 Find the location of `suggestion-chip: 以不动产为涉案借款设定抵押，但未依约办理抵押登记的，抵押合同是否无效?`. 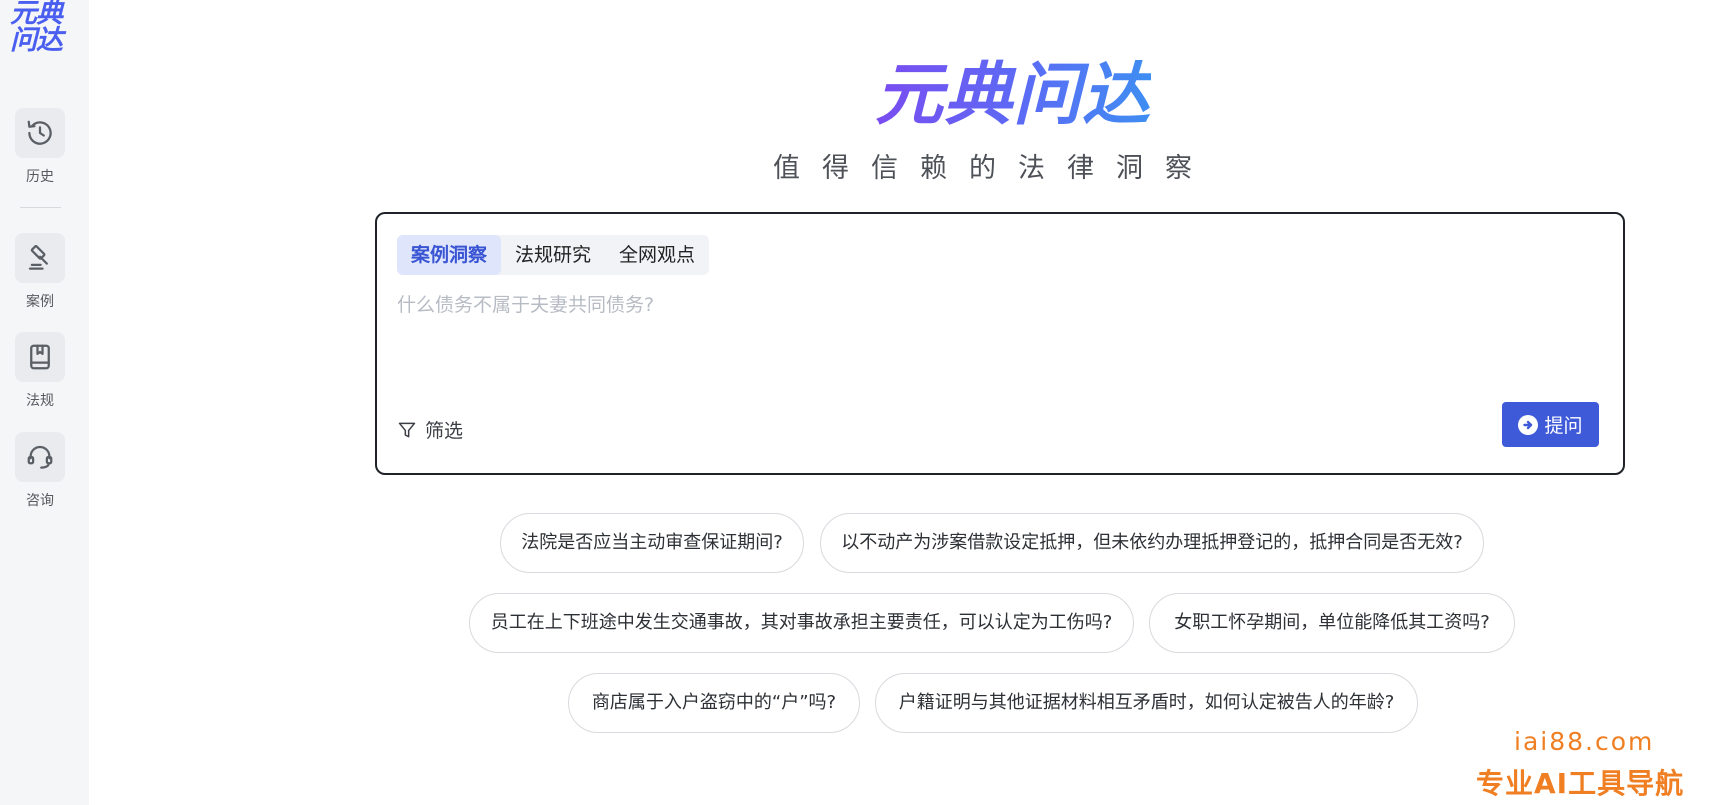

suggestion-chip: 以不动产为涉案借款设定抵押，但未依约办理抵押登记的，抵押合同是否无效? is located at coordinates (1152, 543).